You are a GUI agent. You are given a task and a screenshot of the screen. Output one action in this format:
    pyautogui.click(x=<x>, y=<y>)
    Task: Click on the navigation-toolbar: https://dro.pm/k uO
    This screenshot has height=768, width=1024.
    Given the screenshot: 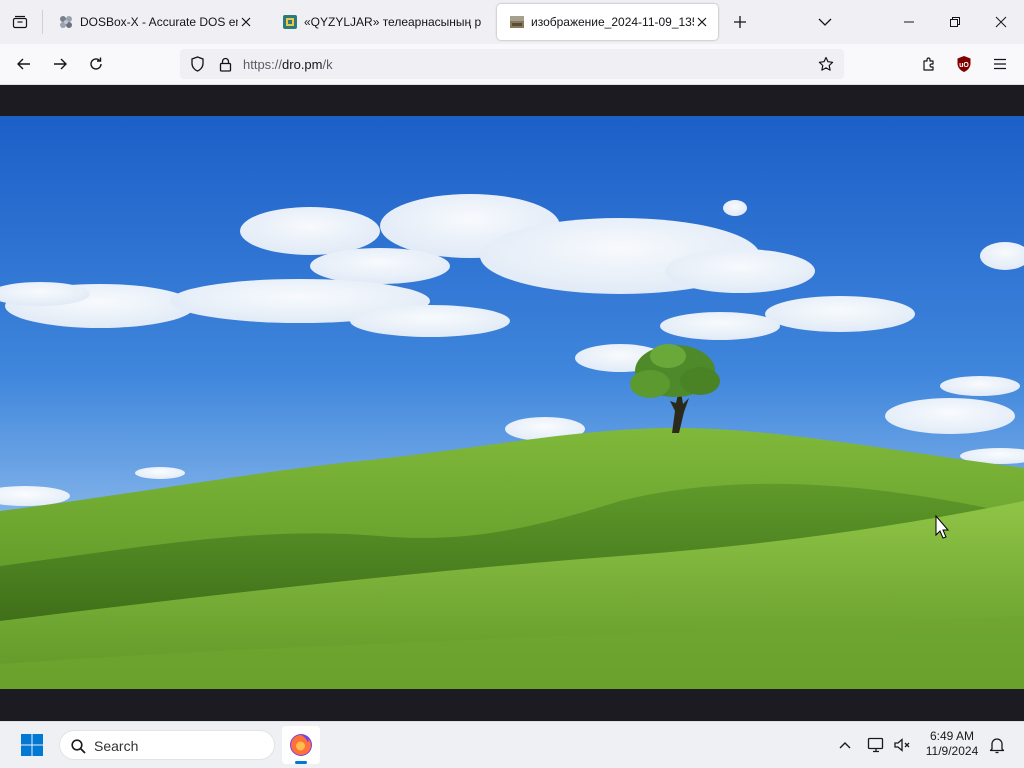 What is the action you would take?
    pyautogui.click(x=512, y=64)
    